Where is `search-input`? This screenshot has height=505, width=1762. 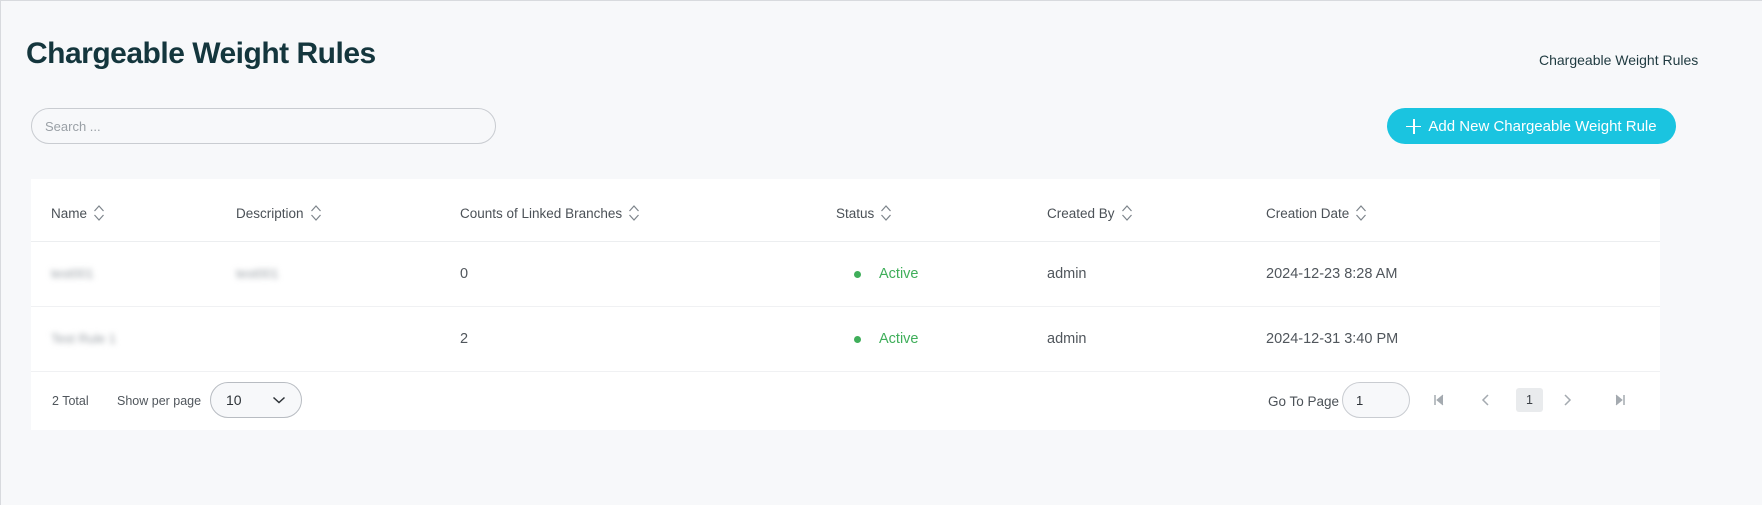
search-input is located at coordinates (263, 126).